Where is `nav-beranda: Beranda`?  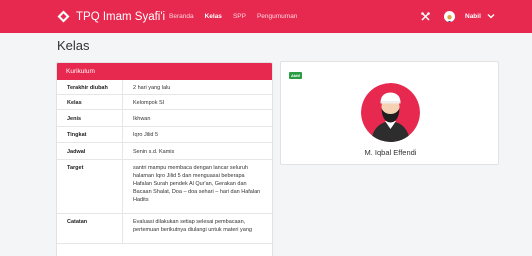
nav-beranda: Beranda is located at coordinates (181, 16).